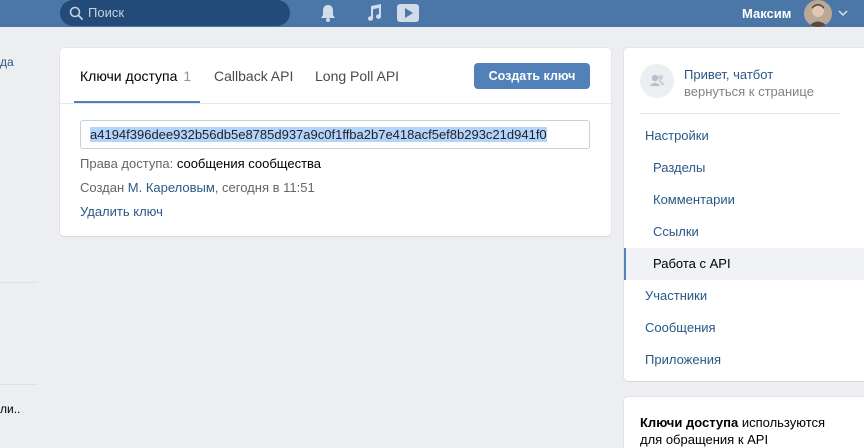 This screenshot has width=864, height=448. I want to click on nav-apps: Приложения, so click(683, 359).